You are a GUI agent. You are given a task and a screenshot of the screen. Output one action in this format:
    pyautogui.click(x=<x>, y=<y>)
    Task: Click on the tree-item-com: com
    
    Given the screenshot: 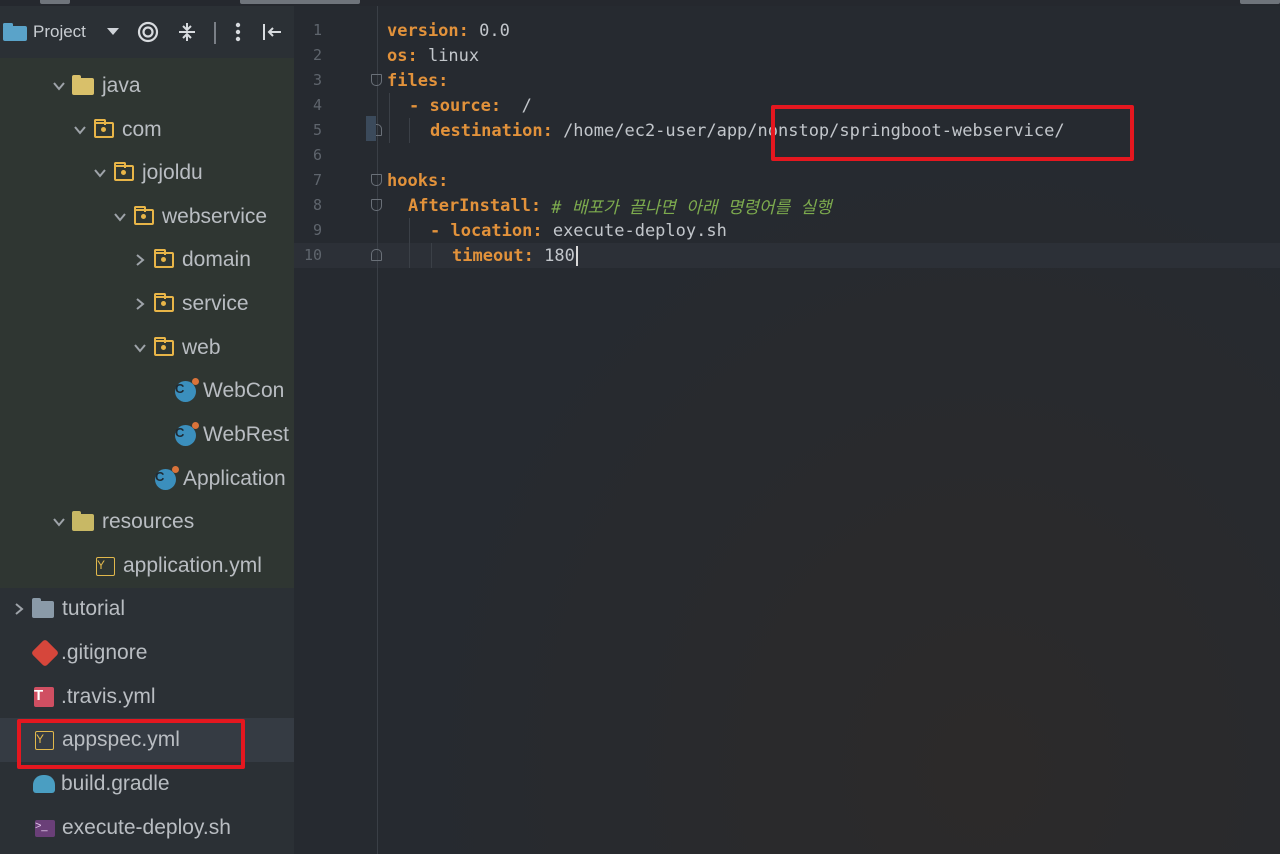 What is the action you would take?
    pyautogui.click(x=147, y=130)
    